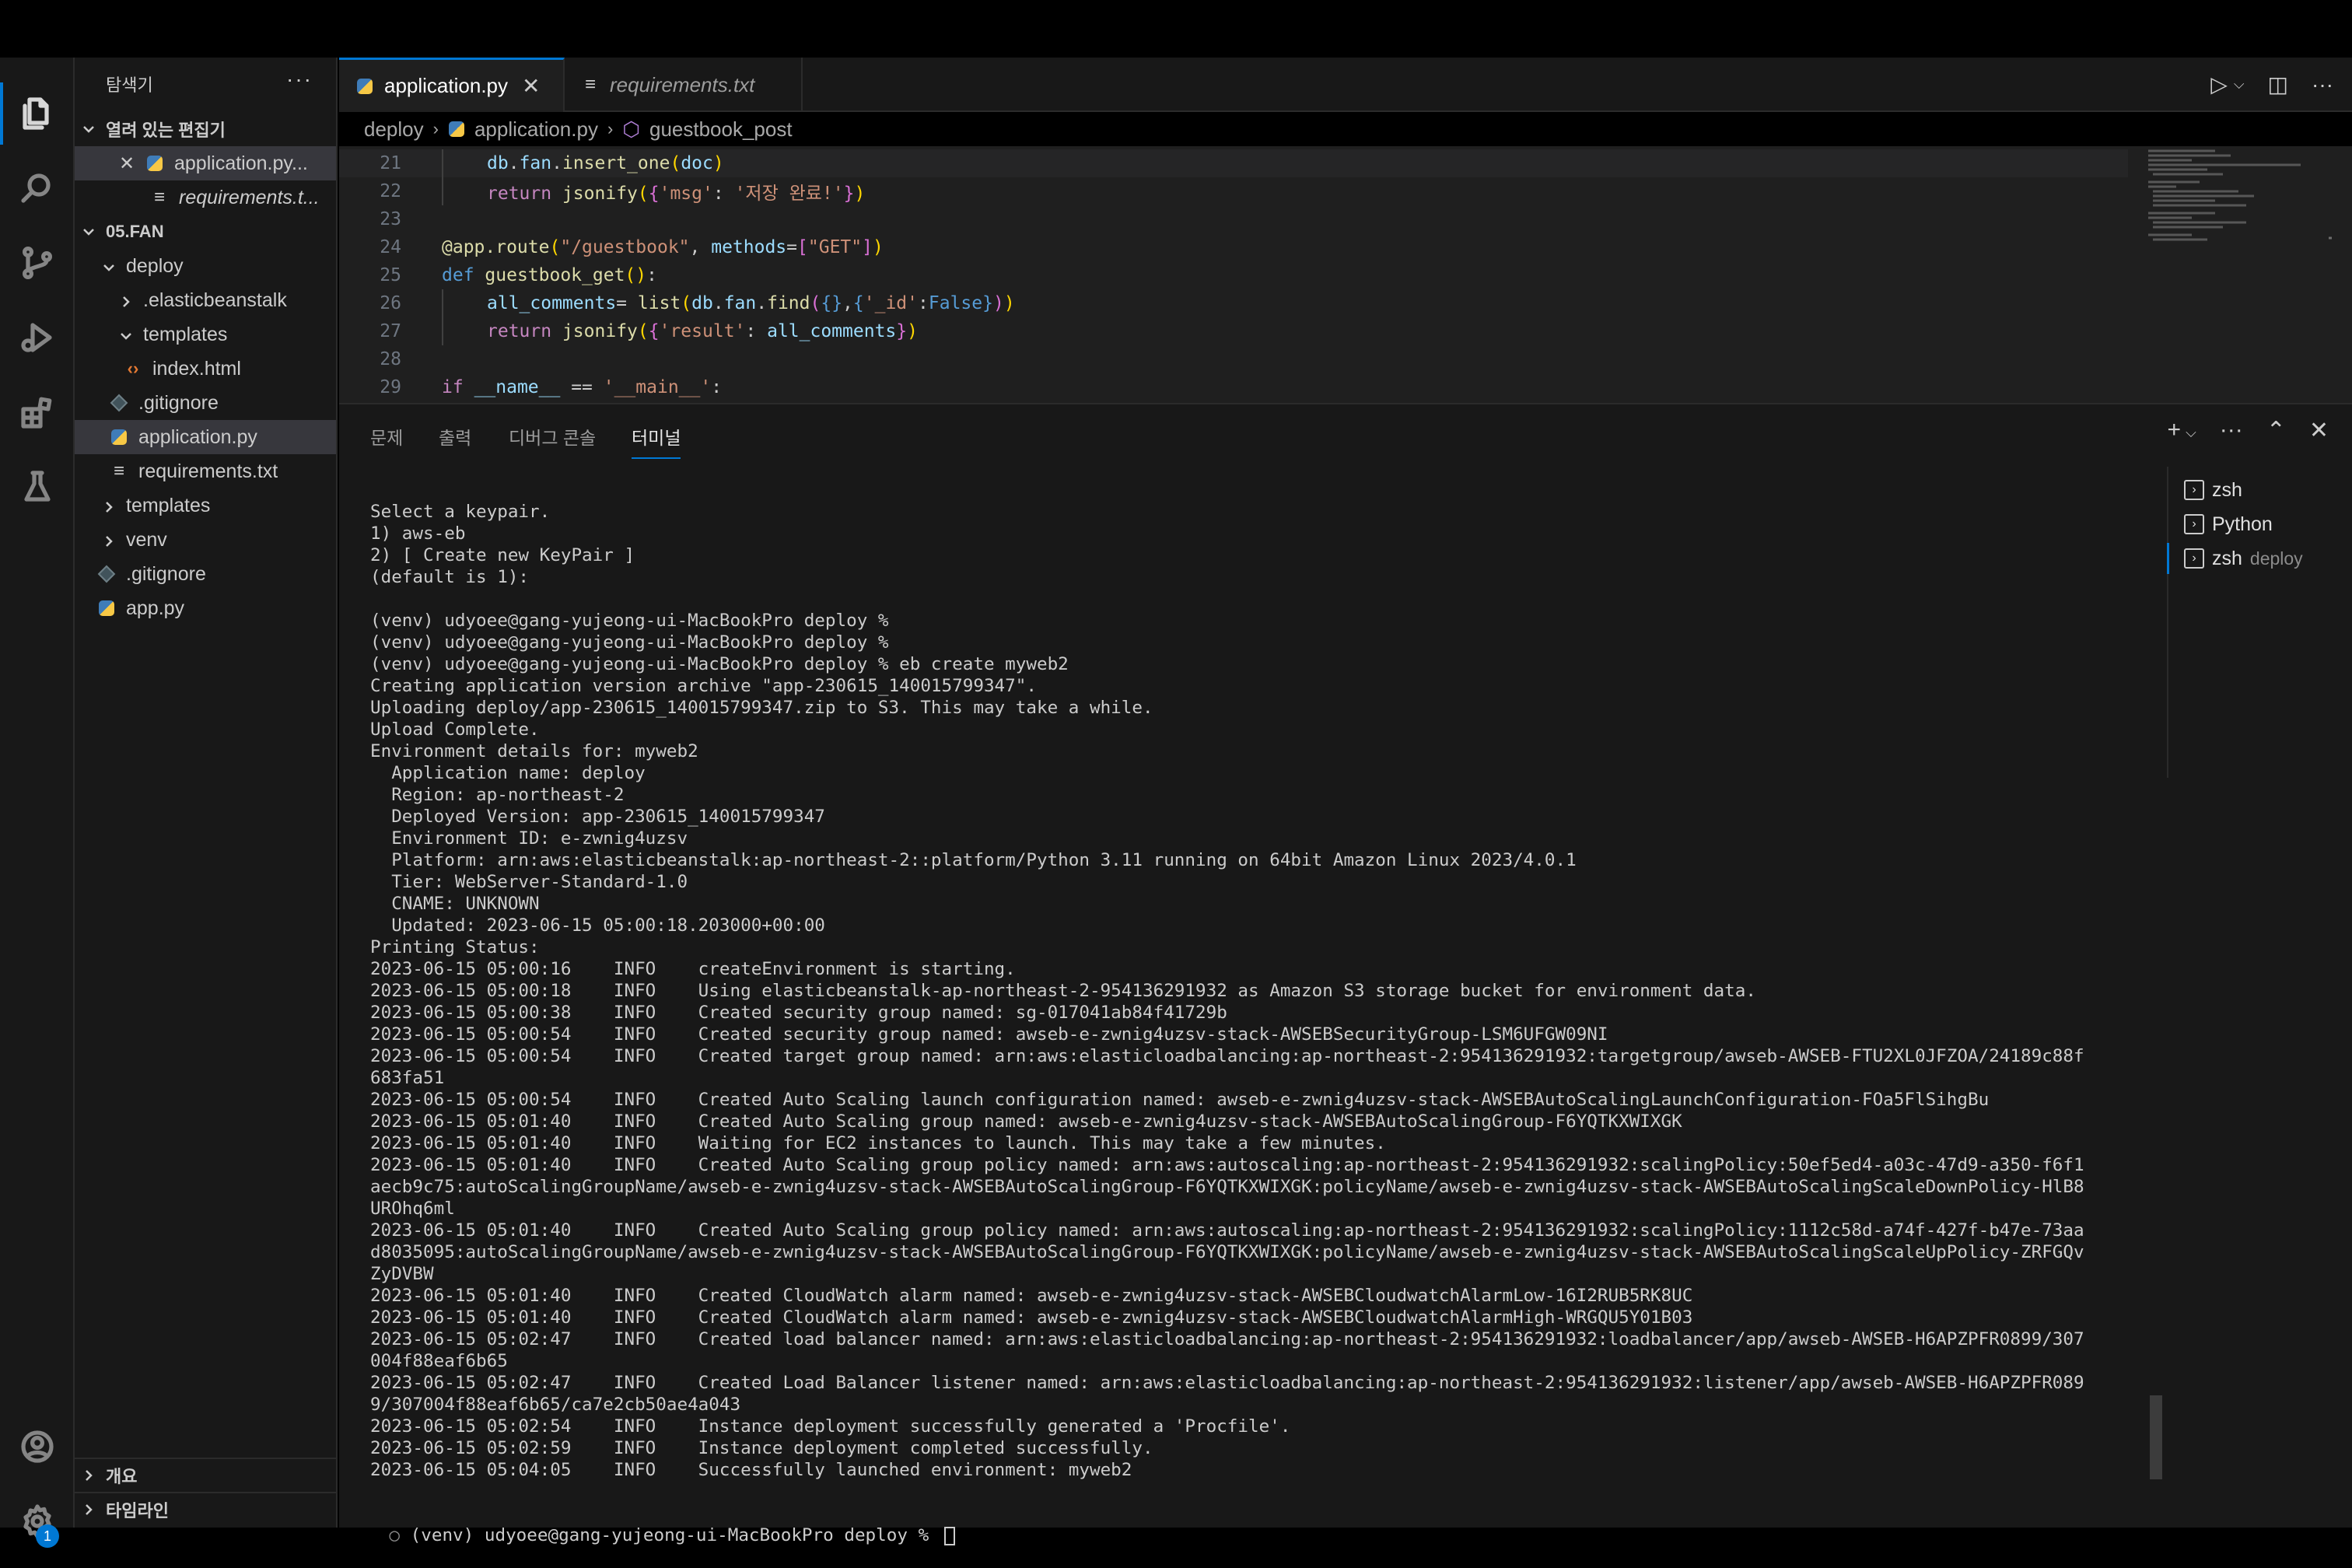 Image resolution: width=2352 pixels, height=1568 pixels. Describe the element at coordinates (391, 331) in the screenshot. I see `line-number: 27` at that location.